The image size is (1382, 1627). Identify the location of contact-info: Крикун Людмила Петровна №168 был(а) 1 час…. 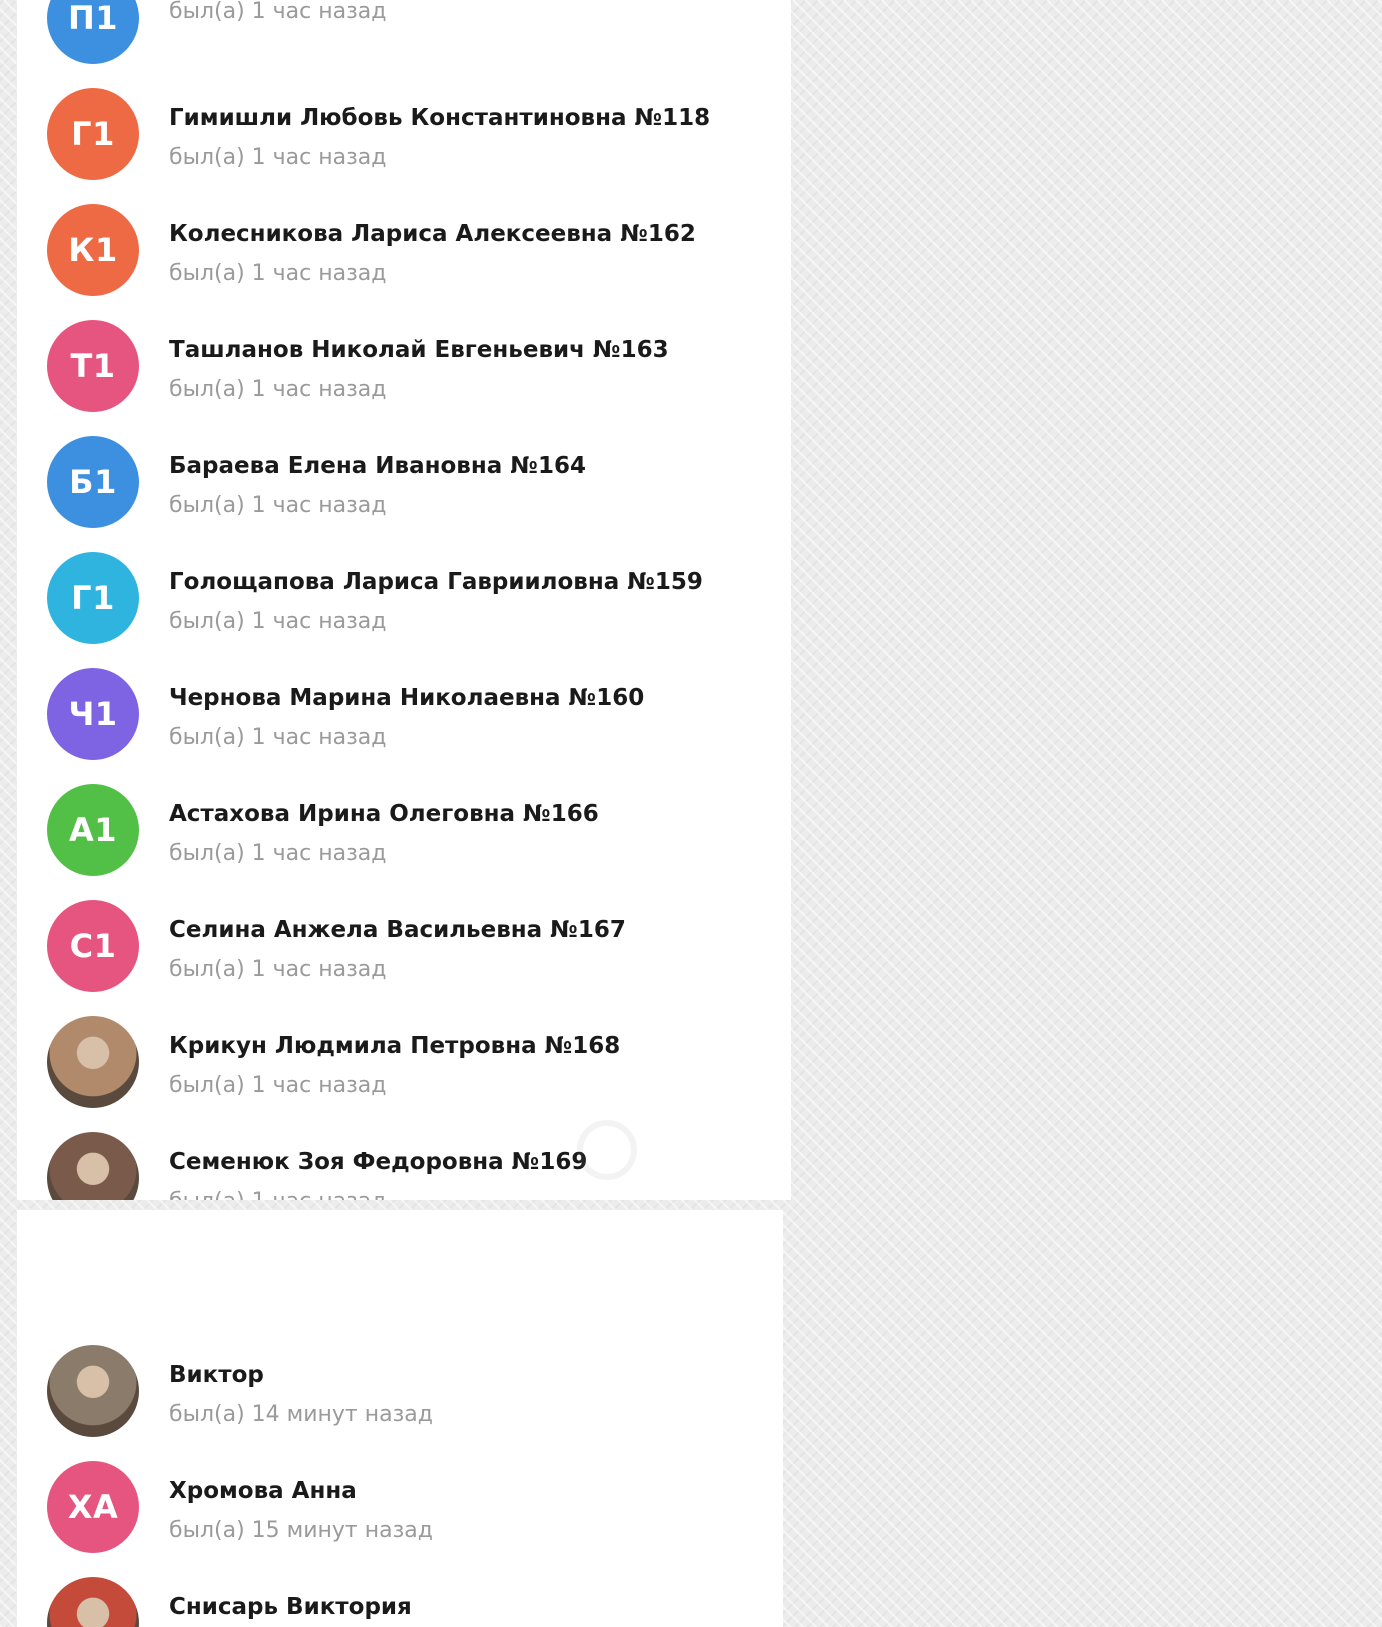
(394, 1066).